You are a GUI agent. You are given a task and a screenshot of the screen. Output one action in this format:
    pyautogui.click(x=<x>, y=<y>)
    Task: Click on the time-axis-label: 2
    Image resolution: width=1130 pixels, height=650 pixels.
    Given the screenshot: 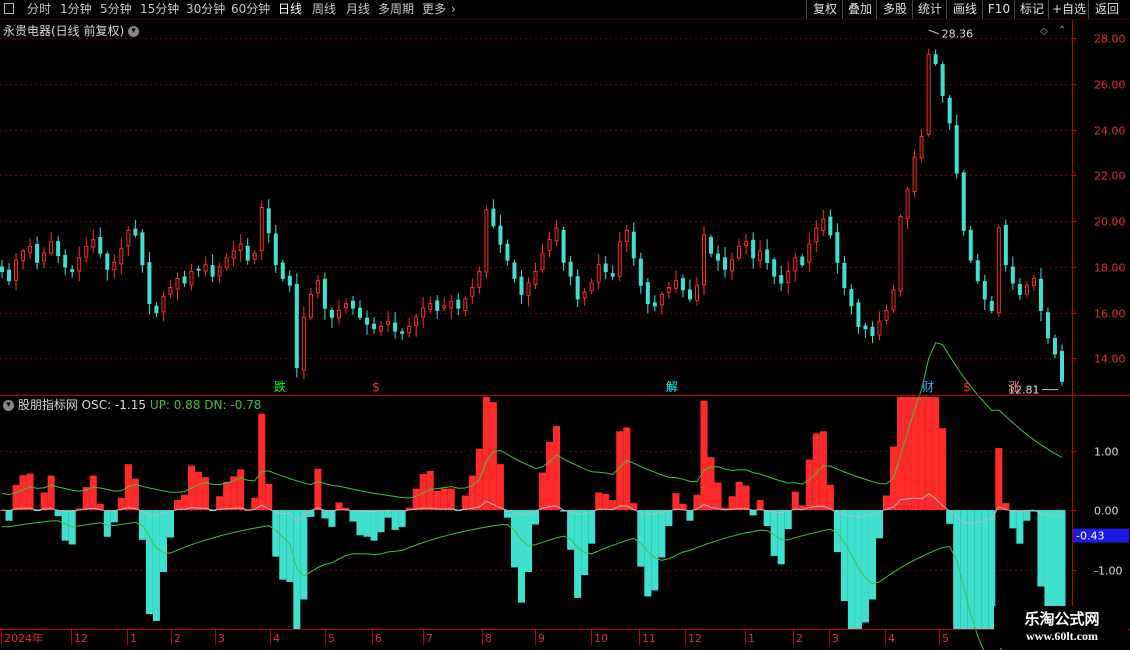 What is the action you would take?
    pyautogui.click(x=177, y=638)
    